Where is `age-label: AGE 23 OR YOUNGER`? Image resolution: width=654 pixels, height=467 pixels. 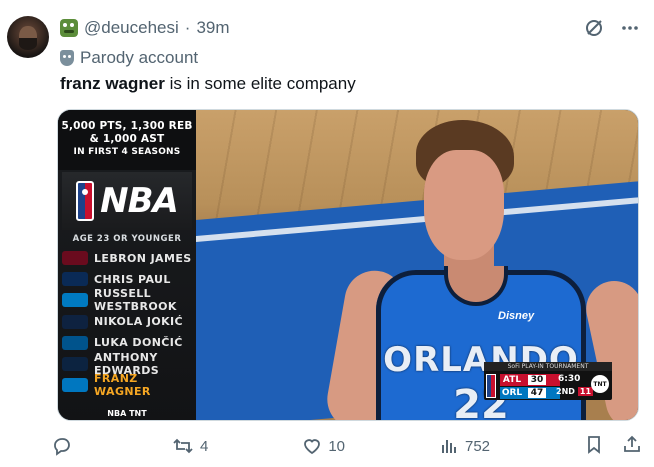
age-label: AGE 23 OR YOUNGER is located at coordinates (127, 239).